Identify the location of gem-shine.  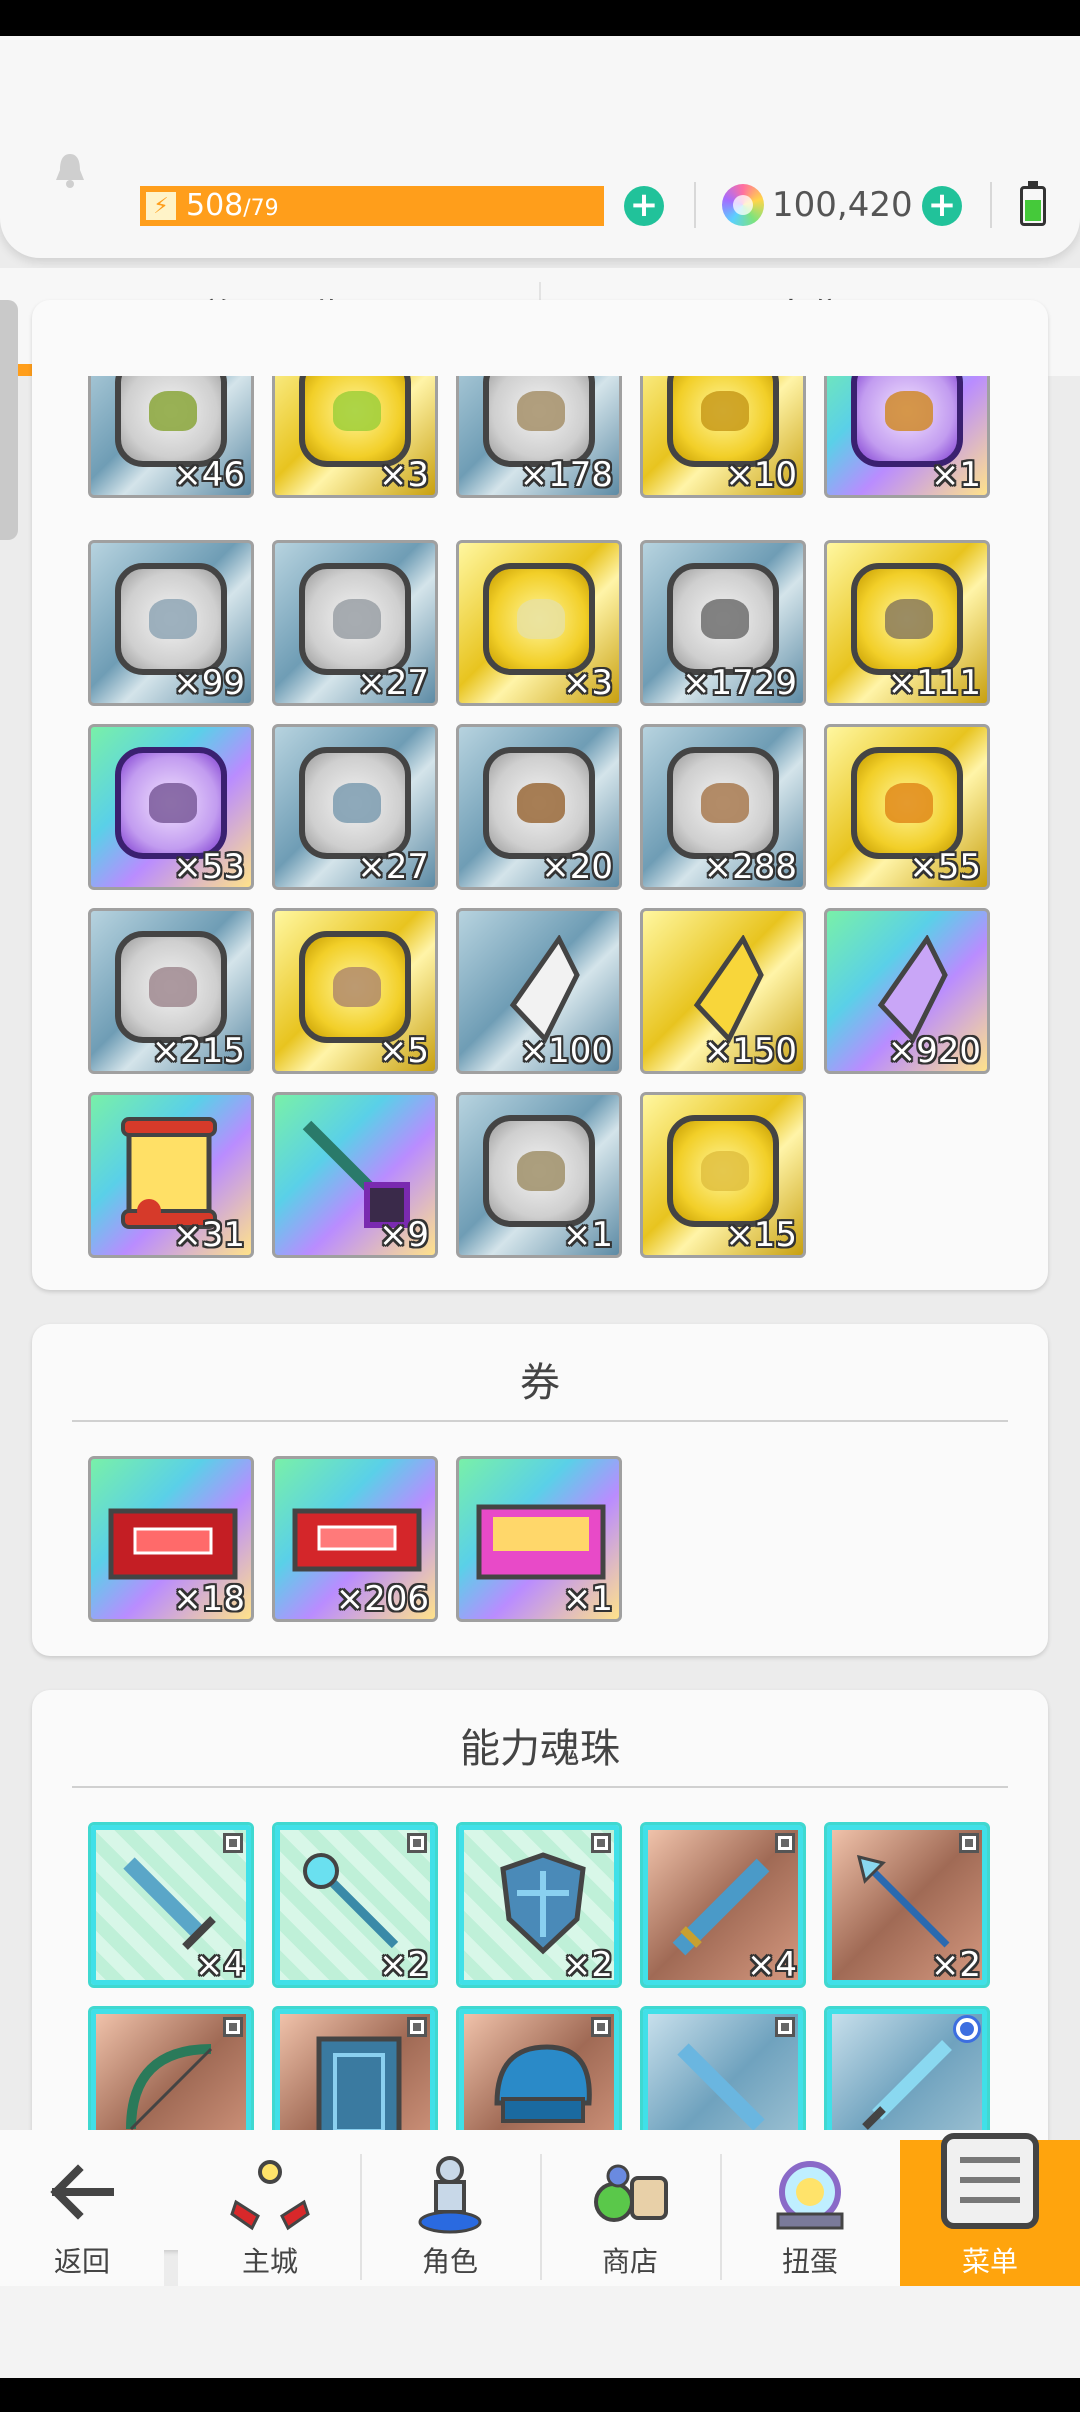
(743, 205).